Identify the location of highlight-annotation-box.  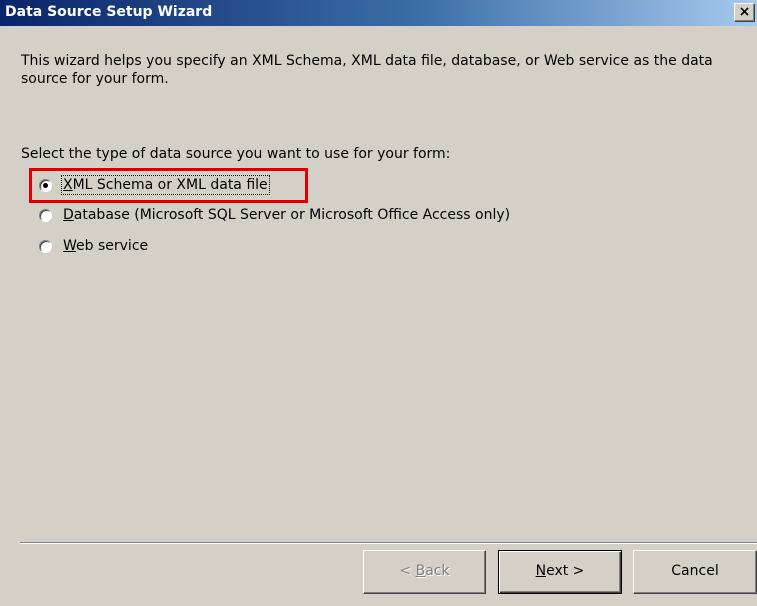
(168, 185).